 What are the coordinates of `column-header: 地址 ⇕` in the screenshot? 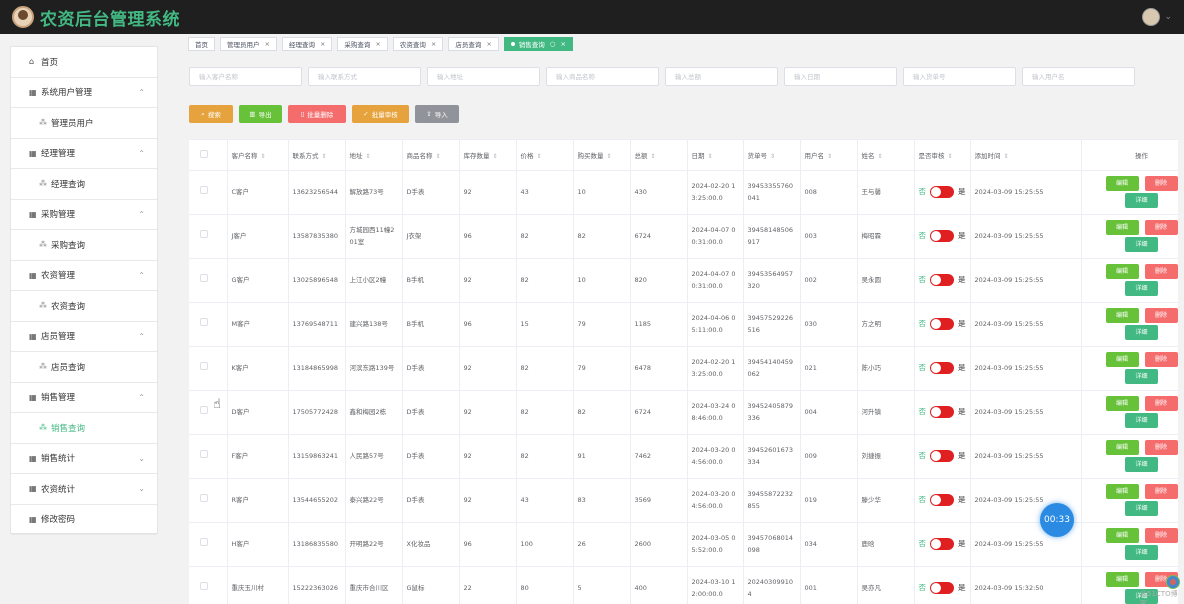 It's located at (374, 155).